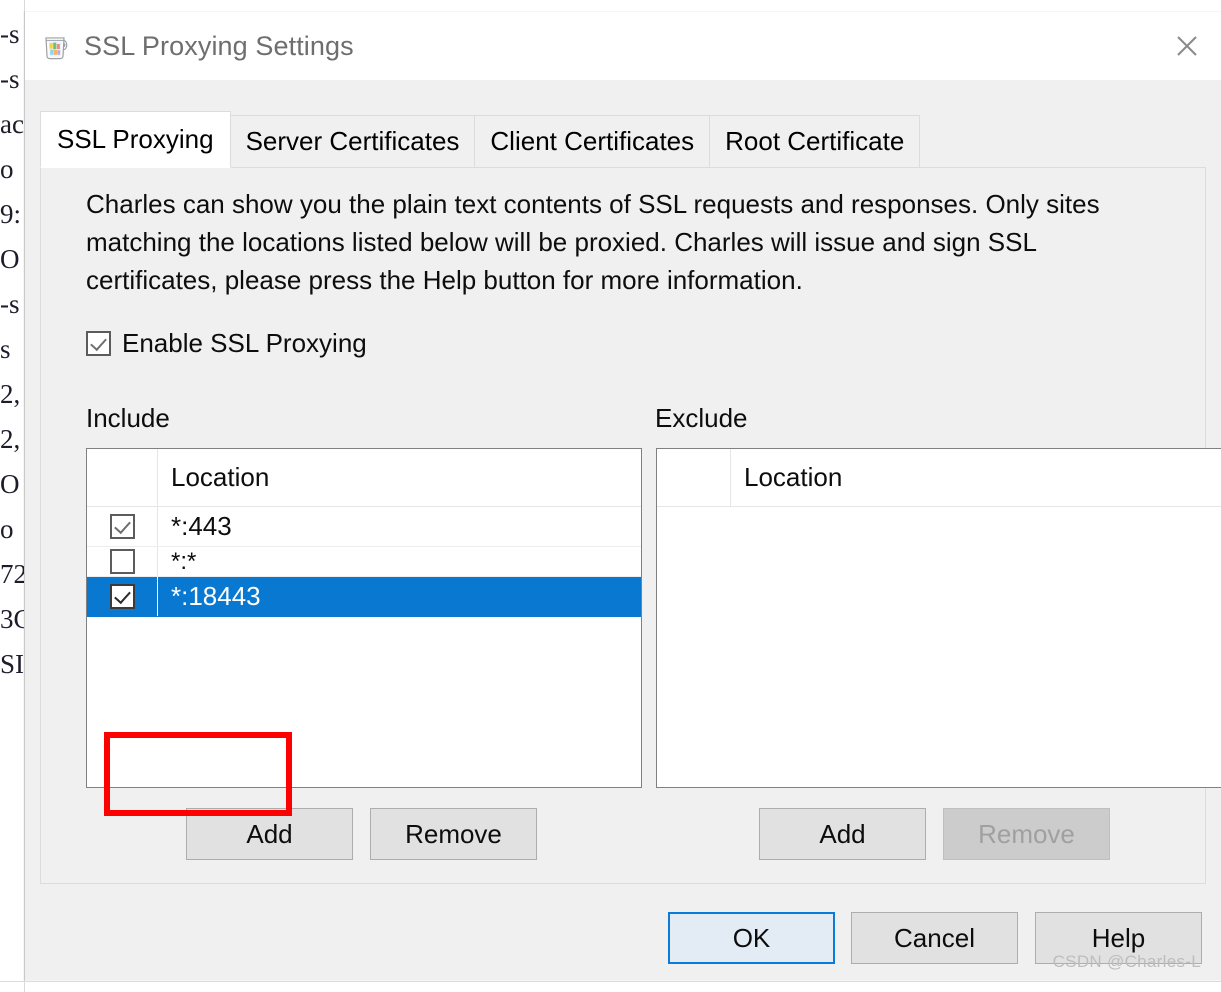  Describe the element at coordinates (701, 418) in the screenshot. I see `exclude-section-label: Exclude` at that location.